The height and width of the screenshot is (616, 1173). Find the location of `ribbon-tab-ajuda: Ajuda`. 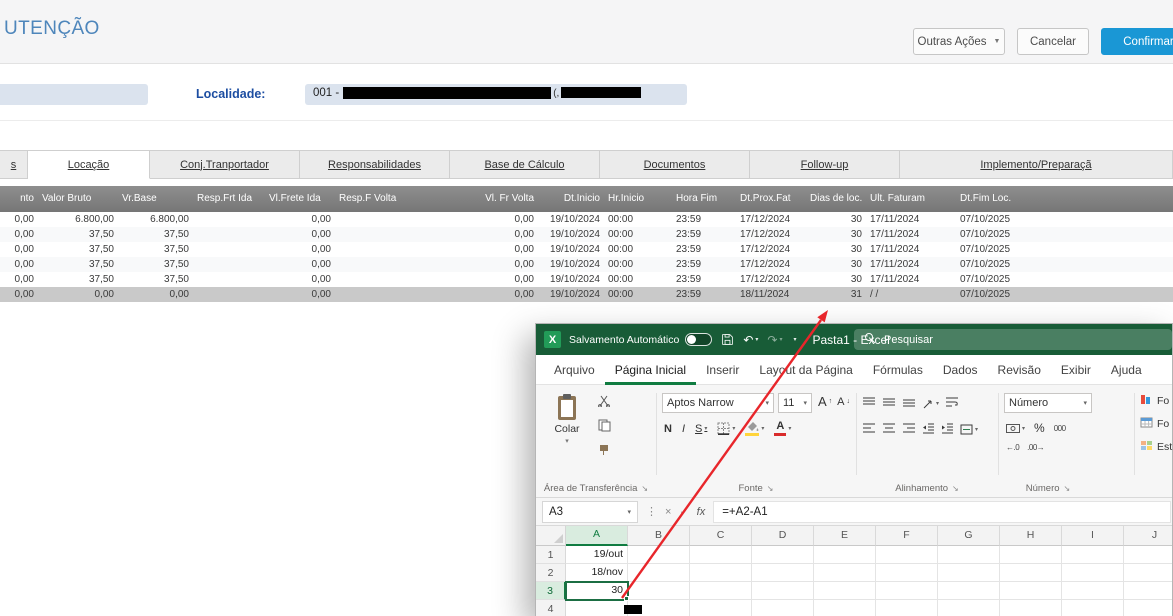

ribbon-tab-ajuda: Ajuda is located at coordinates (1126, 370).